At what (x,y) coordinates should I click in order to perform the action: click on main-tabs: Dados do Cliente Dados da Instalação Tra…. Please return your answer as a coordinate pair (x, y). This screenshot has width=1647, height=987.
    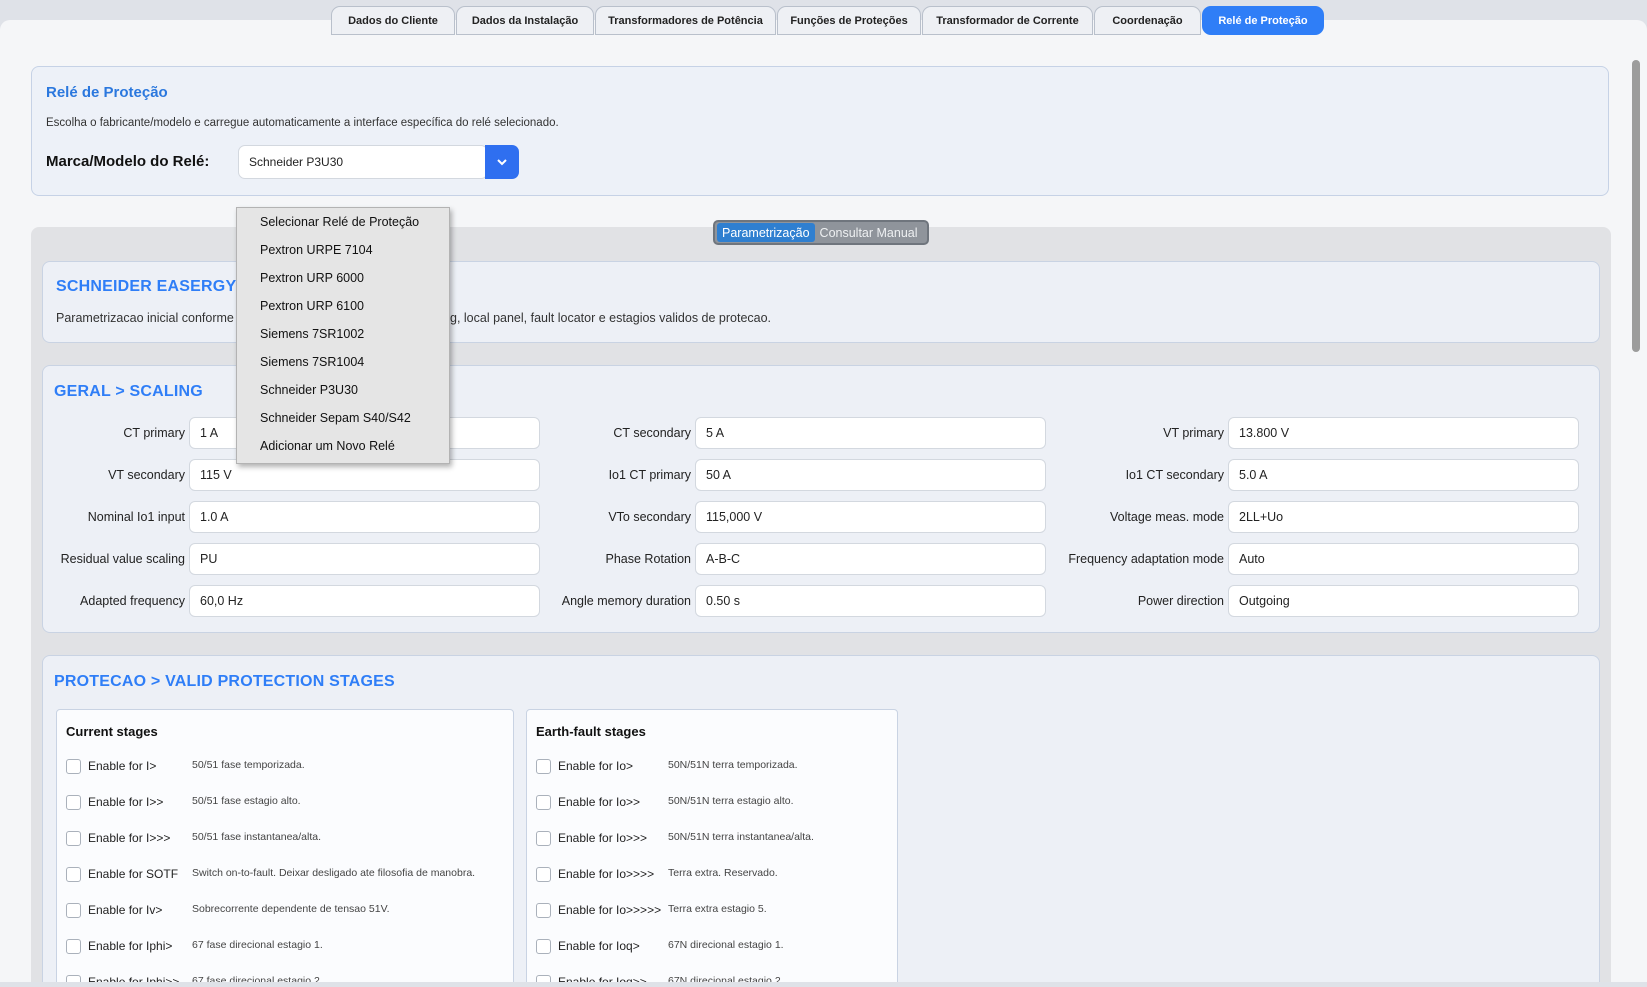
    Looking at the image, I should click on (828, 20).